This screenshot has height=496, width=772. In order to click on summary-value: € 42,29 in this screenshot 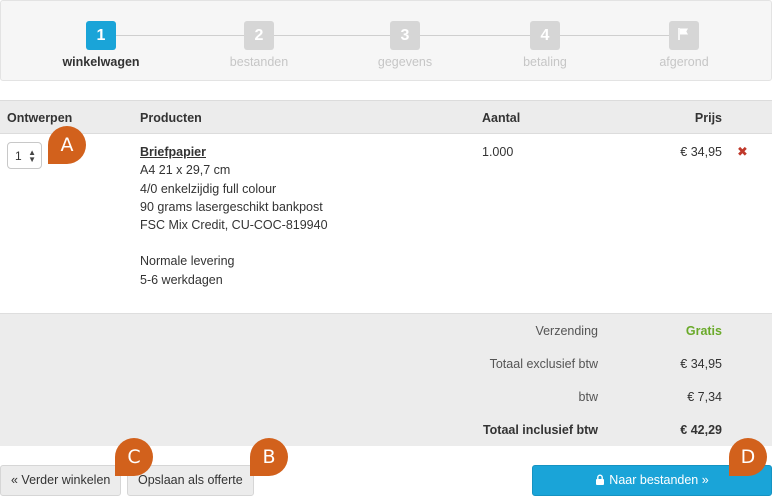, I will do `click(701, 430)`.